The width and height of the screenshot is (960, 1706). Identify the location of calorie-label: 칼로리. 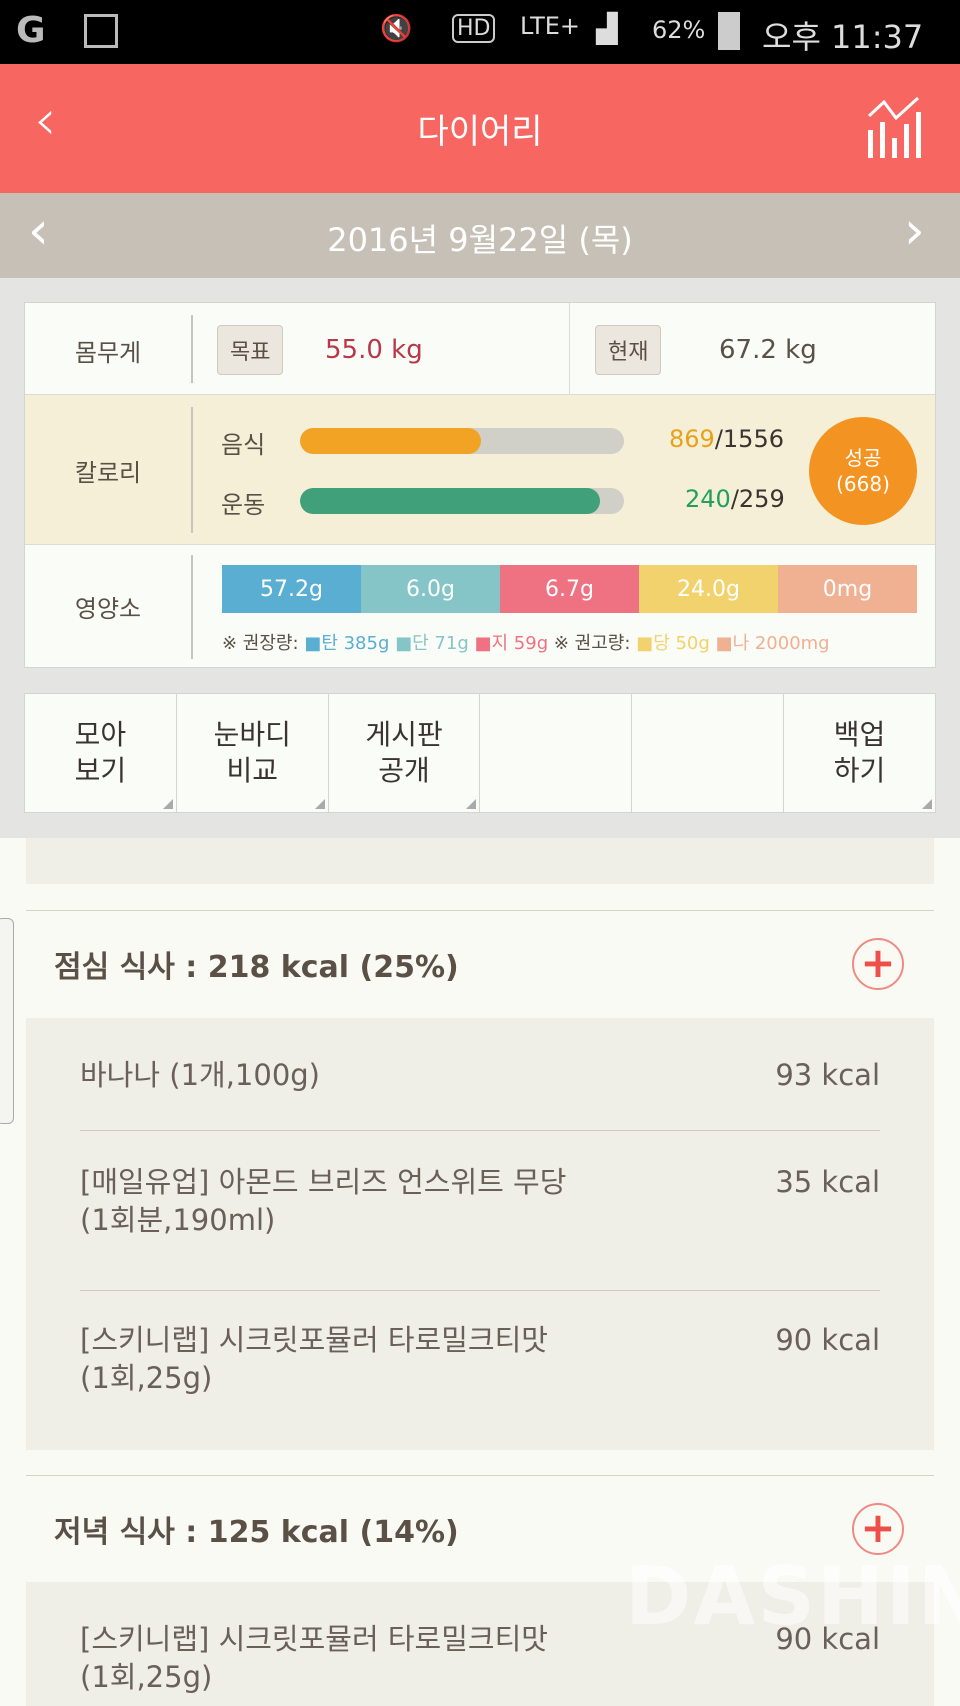
(108, 473).